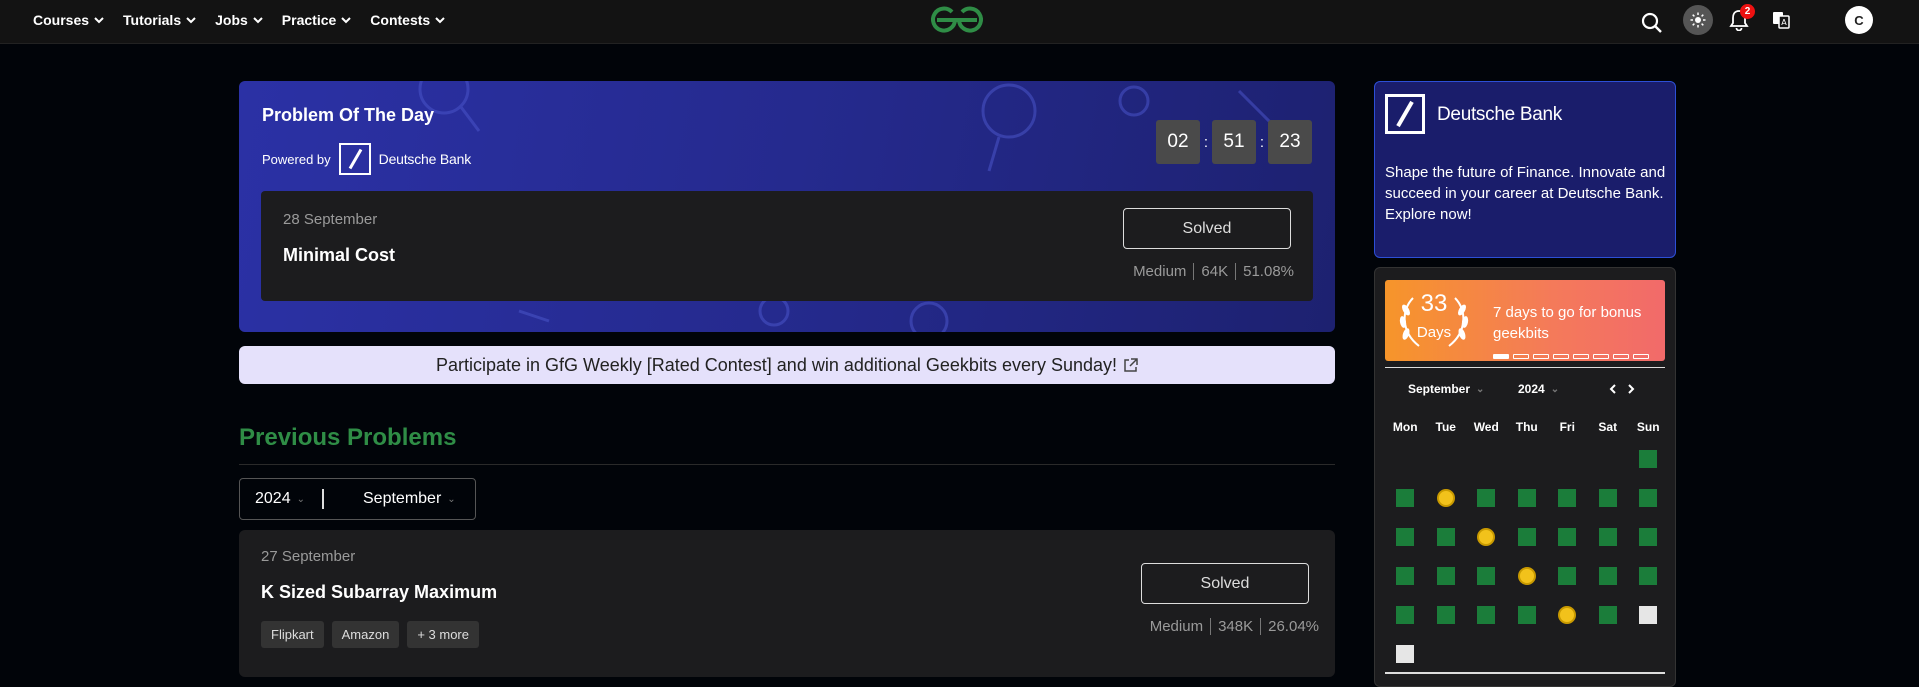 Image resolution: width=1919 pixels, height=687 pixels. I want to click on powered-by-label: Powered by, so click(296, 159).